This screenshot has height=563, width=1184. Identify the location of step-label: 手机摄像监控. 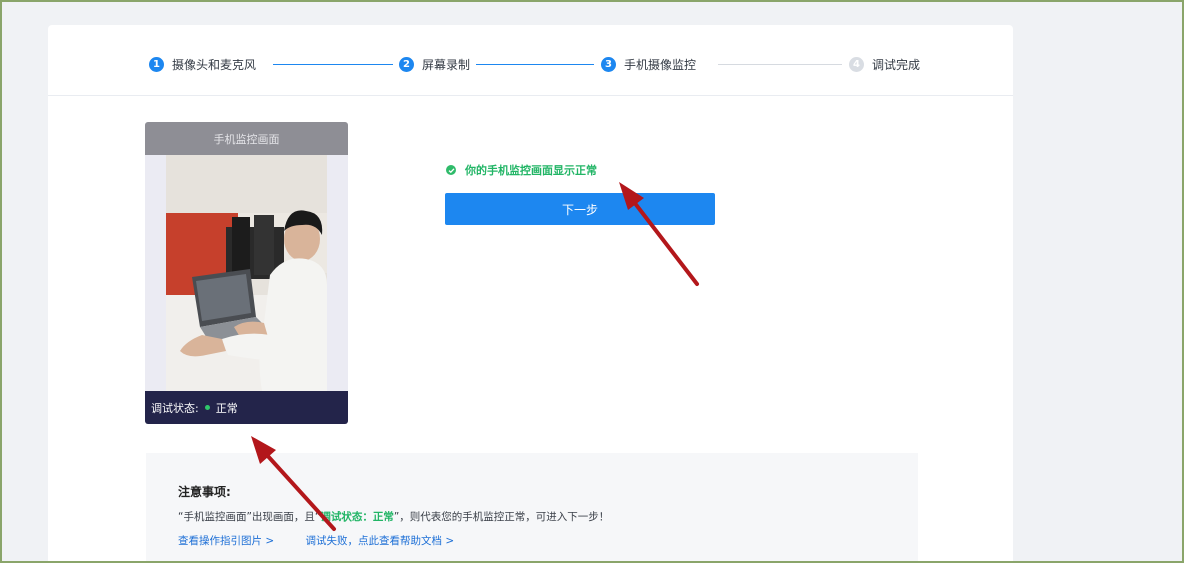
(660, 64).